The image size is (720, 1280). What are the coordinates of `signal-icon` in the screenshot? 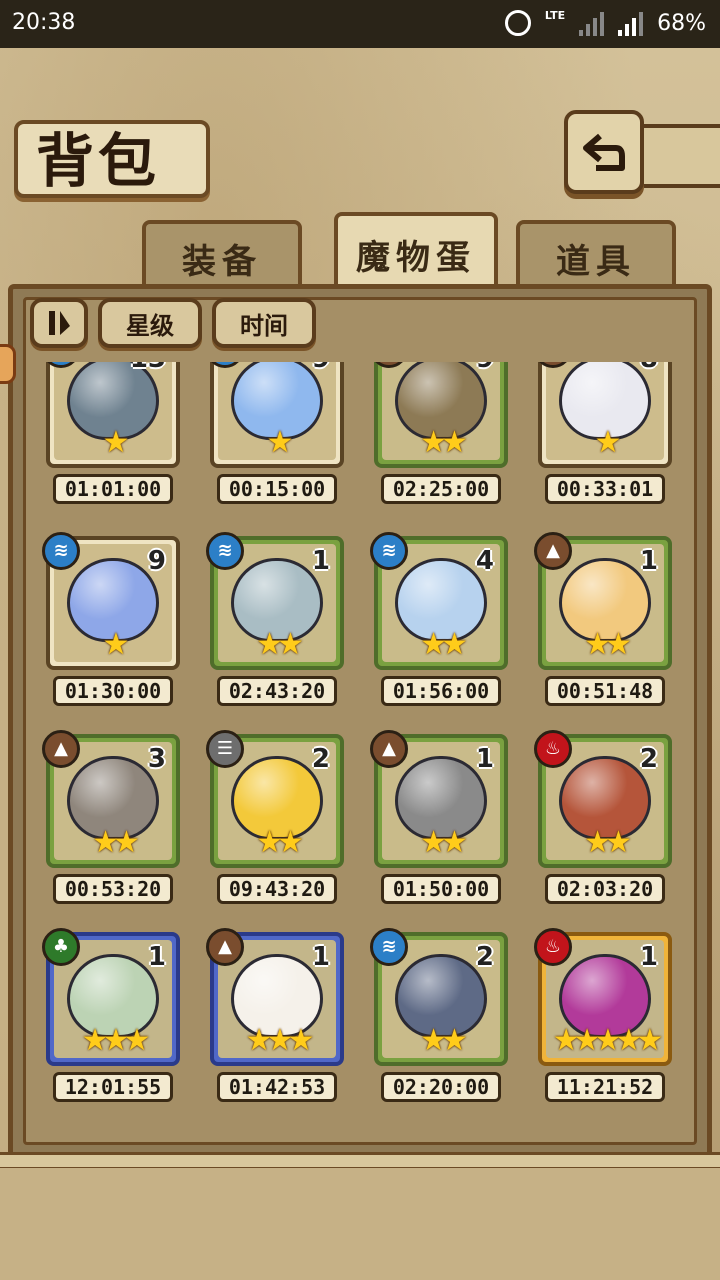 It's located at (592, 23).